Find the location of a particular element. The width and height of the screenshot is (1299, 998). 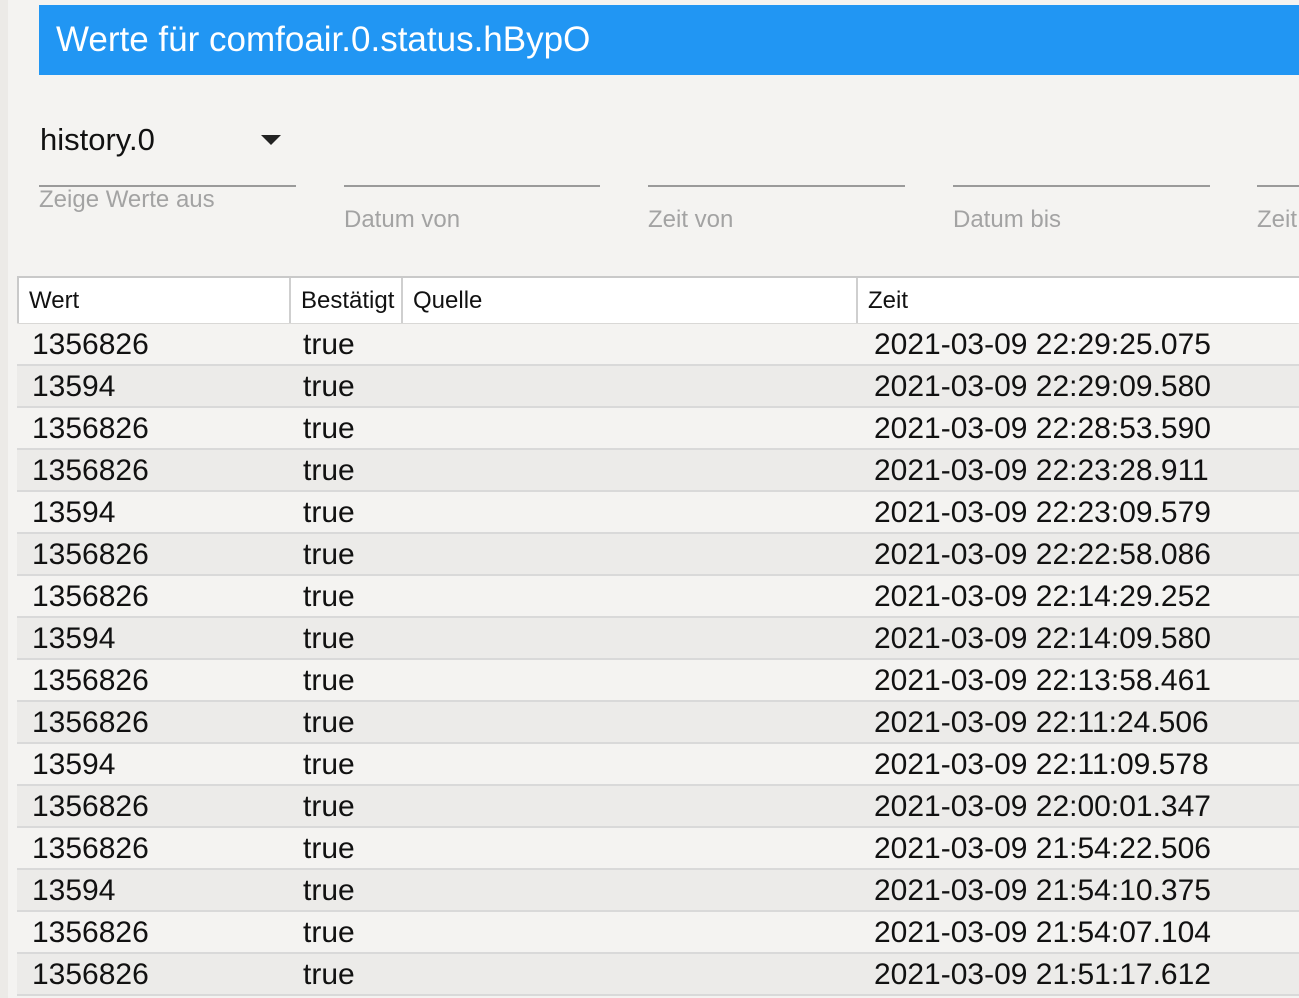

table-header: Wert Bestätigt Quelle Zeit is located at coordinates (658, 299).